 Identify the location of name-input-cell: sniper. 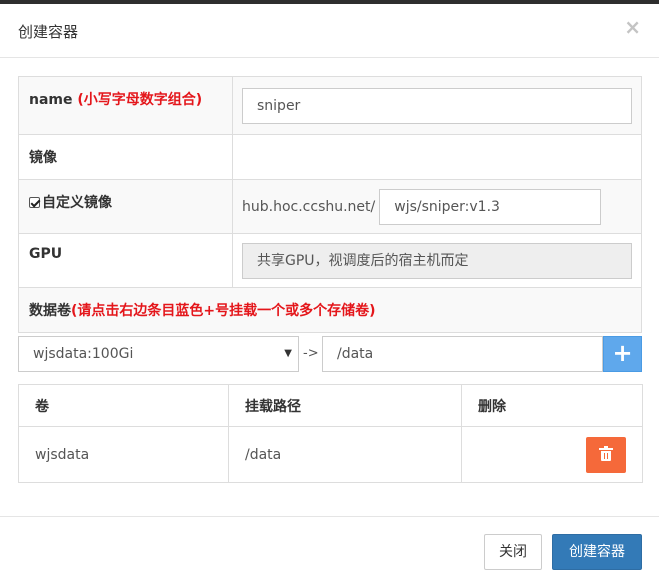
(437, 105).